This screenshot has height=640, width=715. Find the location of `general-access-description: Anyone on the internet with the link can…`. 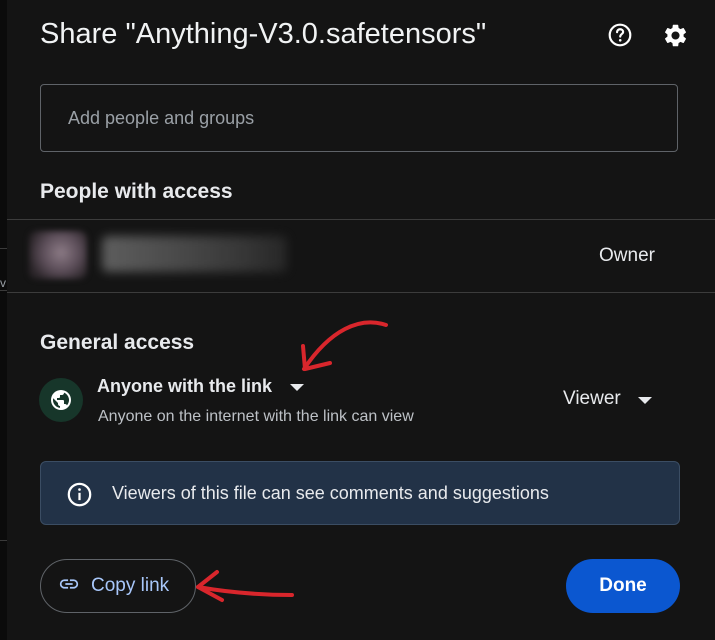

general-access-description: Anyone on the internet with the link can… is located at coordinates (256, 416).